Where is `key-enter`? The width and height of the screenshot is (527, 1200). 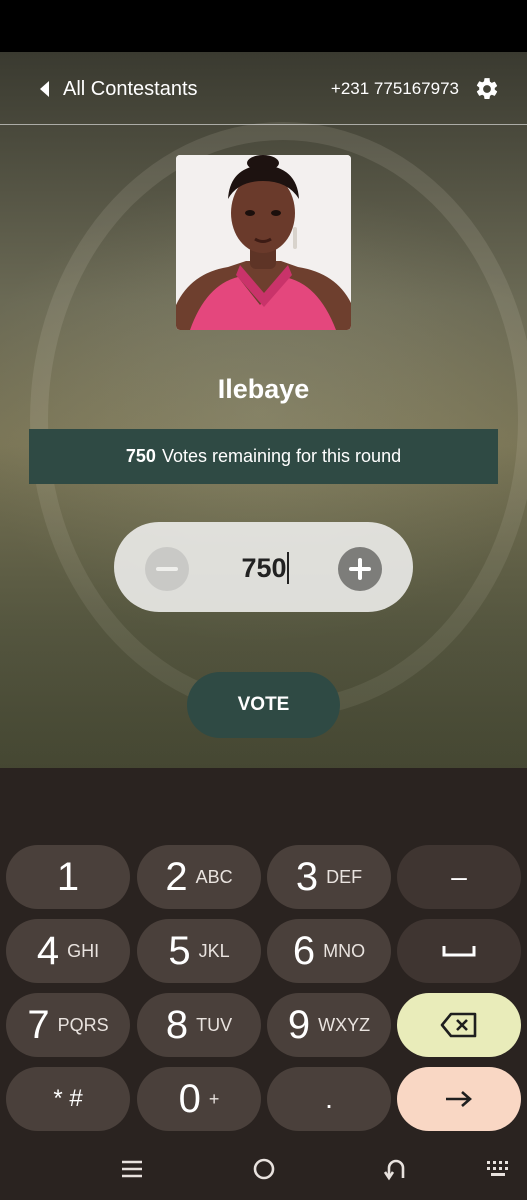 key-enter is located at coordinates (459, 1099).